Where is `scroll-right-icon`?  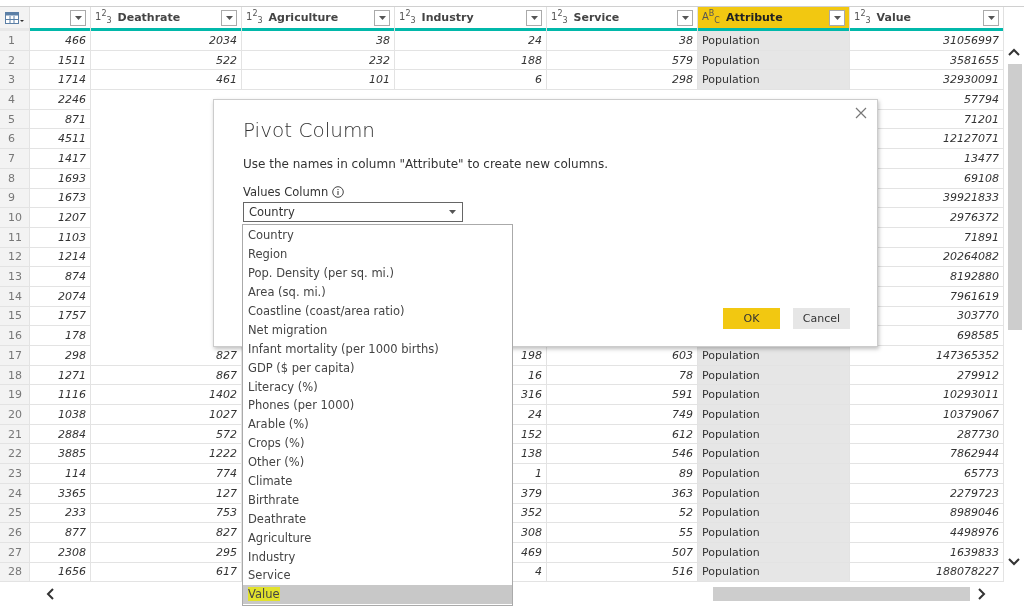
scroll-right-icon is located at coordinates (982, 594).